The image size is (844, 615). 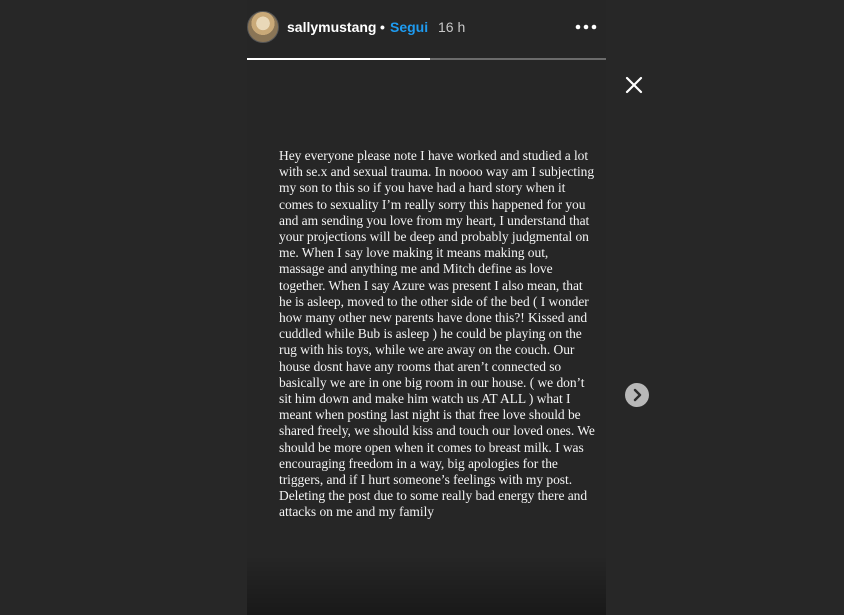 What do you see at coordinates (452, 27) in the screenshot?
I see `timestamp: 16 h` at bounding box center [452, 27].